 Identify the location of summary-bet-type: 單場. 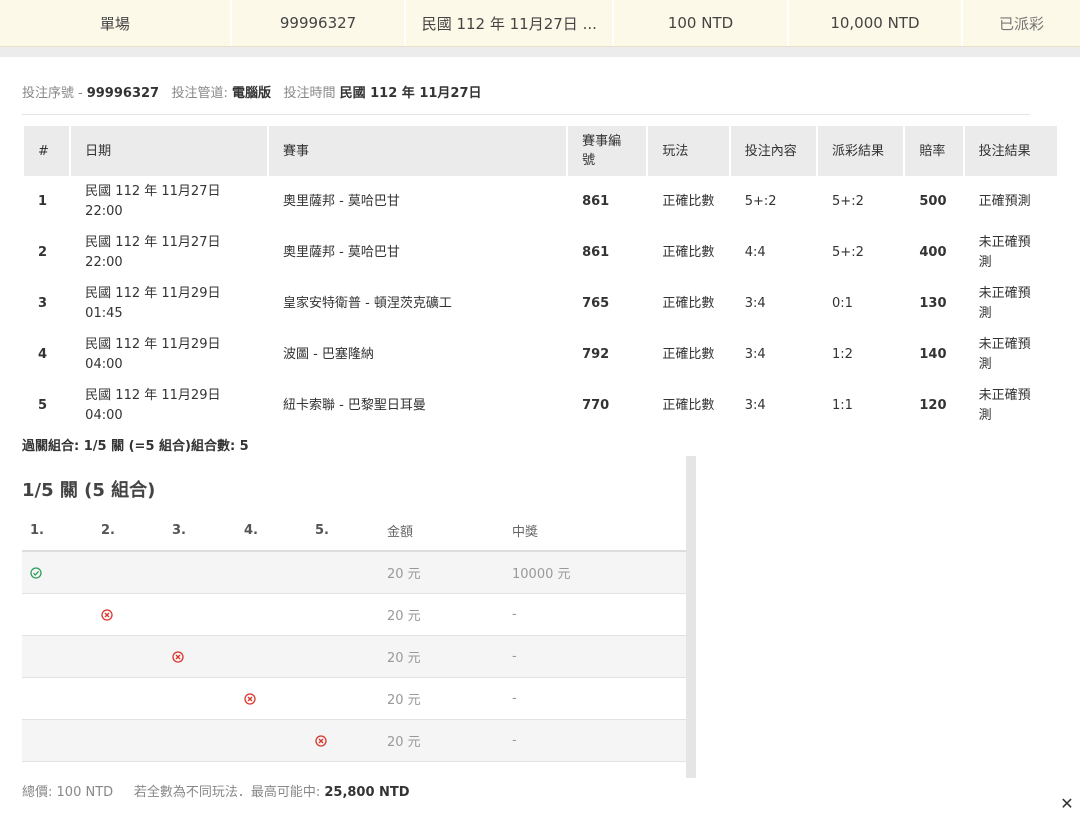
(116, 23).